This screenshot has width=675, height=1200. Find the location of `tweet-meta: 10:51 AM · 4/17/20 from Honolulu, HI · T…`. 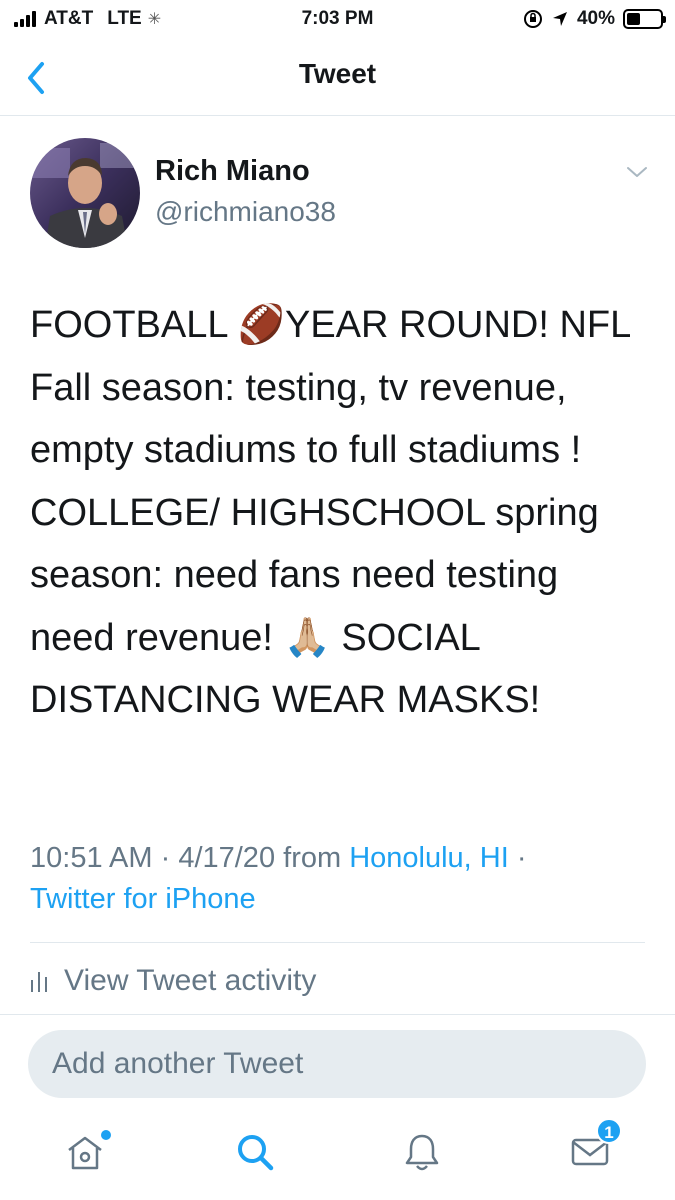

tweet-meta: 10:51 AM · 4/17/20 from Honolulu, HI · T… is located at coordinates (340, 879).